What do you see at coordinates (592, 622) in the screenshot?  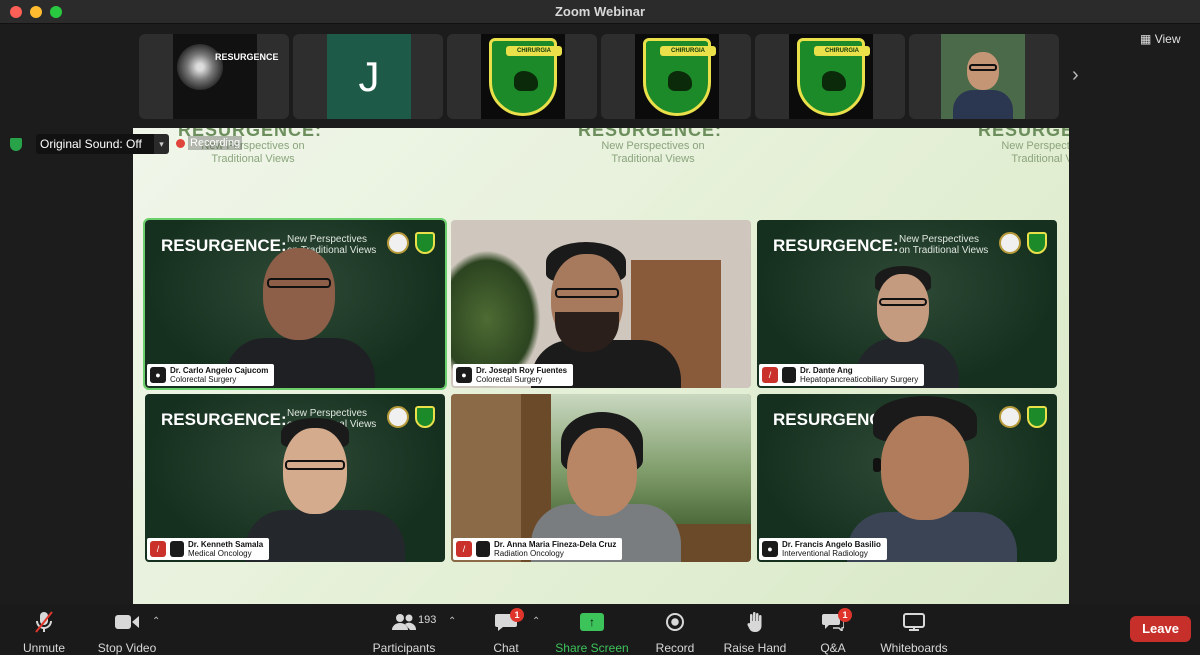 I see `share-screen-icon: ↑` at bounding box center [592, 622].